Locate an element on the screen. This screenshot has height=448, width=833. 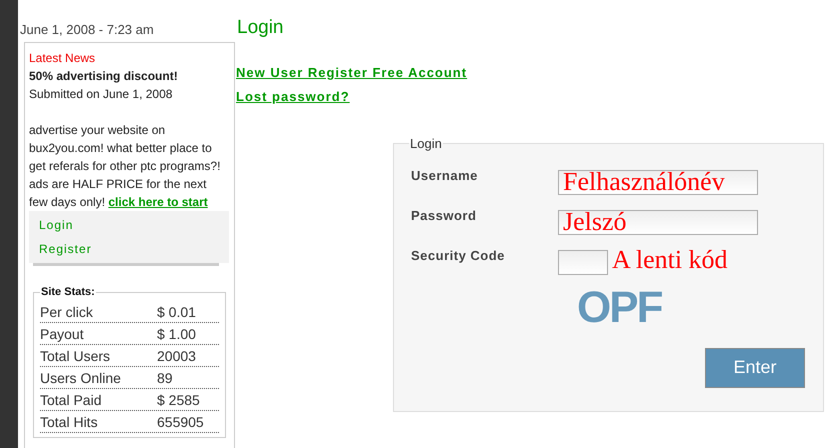
annotation-text: Felhasználónév is located at coordinates (644, 181).